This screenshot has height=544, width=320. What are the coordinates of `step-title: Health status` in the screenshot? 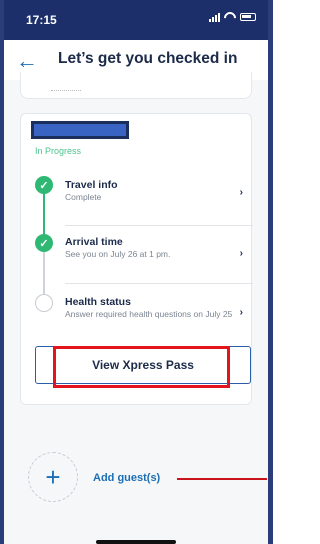 It's located at (98, 302).